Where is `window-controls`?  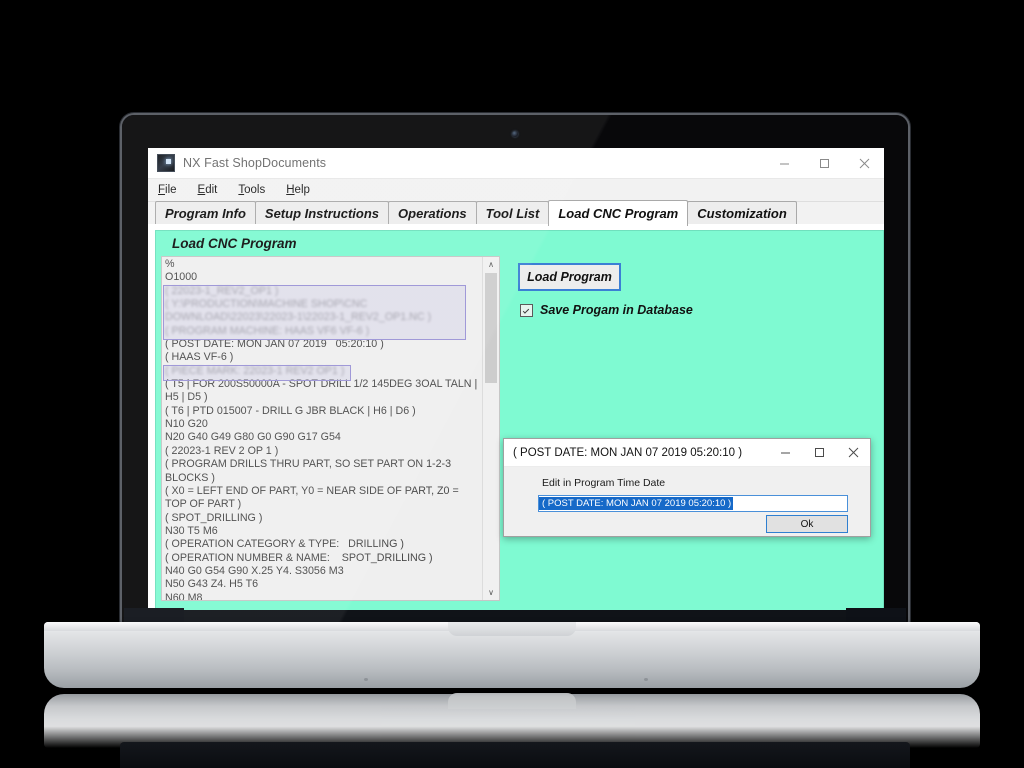 window-controls is located at coordinates (824, 163).